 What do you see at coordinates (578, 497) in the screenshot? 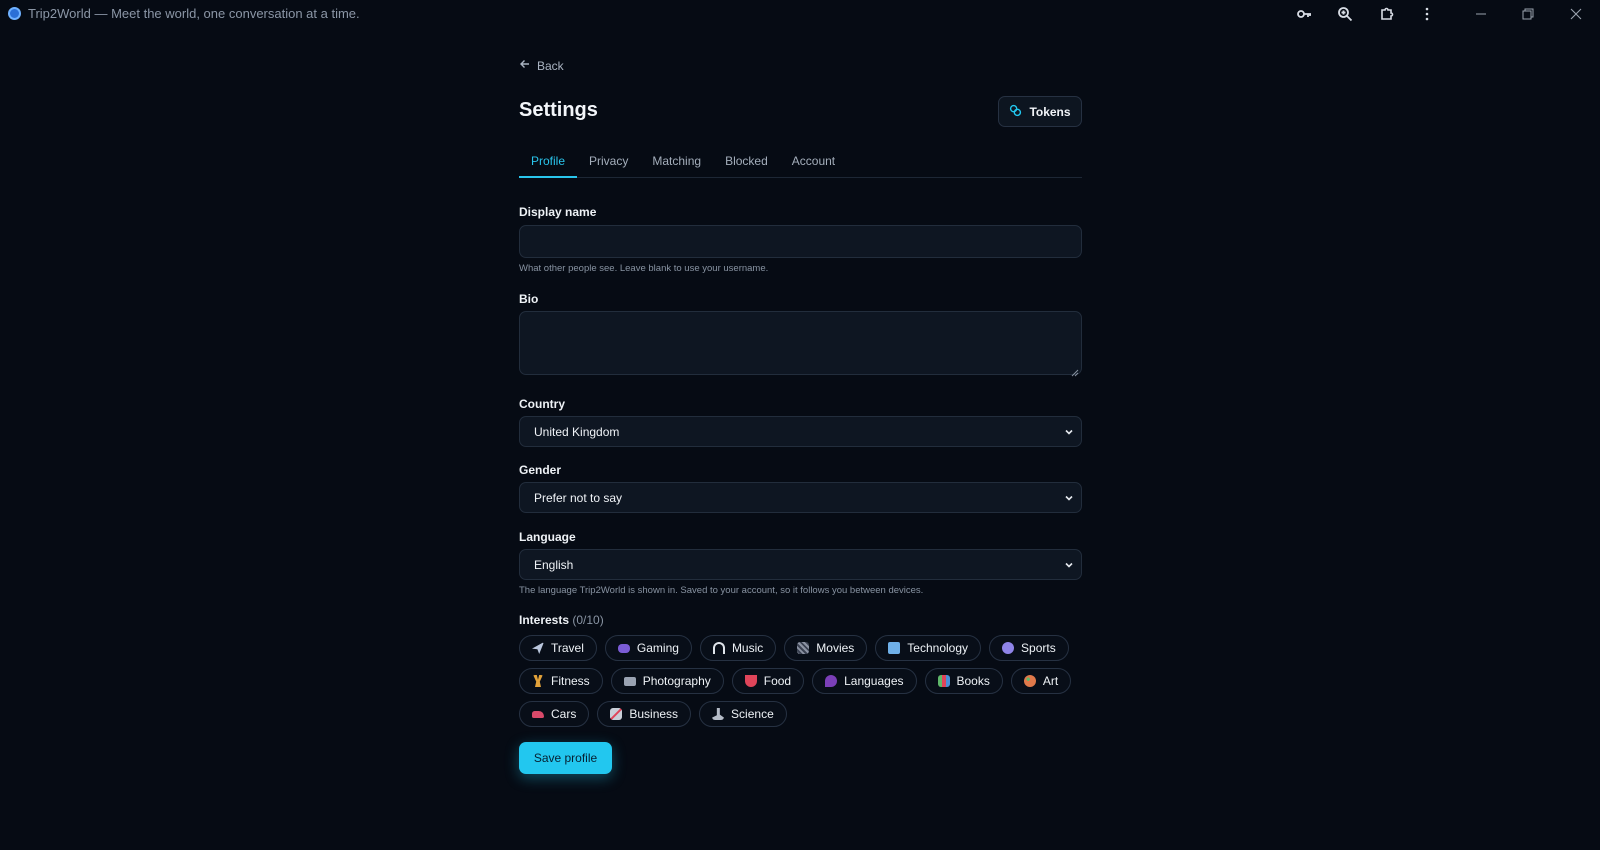
I see `gender-value: Prefer not to say` at bounding box center [578, 497].